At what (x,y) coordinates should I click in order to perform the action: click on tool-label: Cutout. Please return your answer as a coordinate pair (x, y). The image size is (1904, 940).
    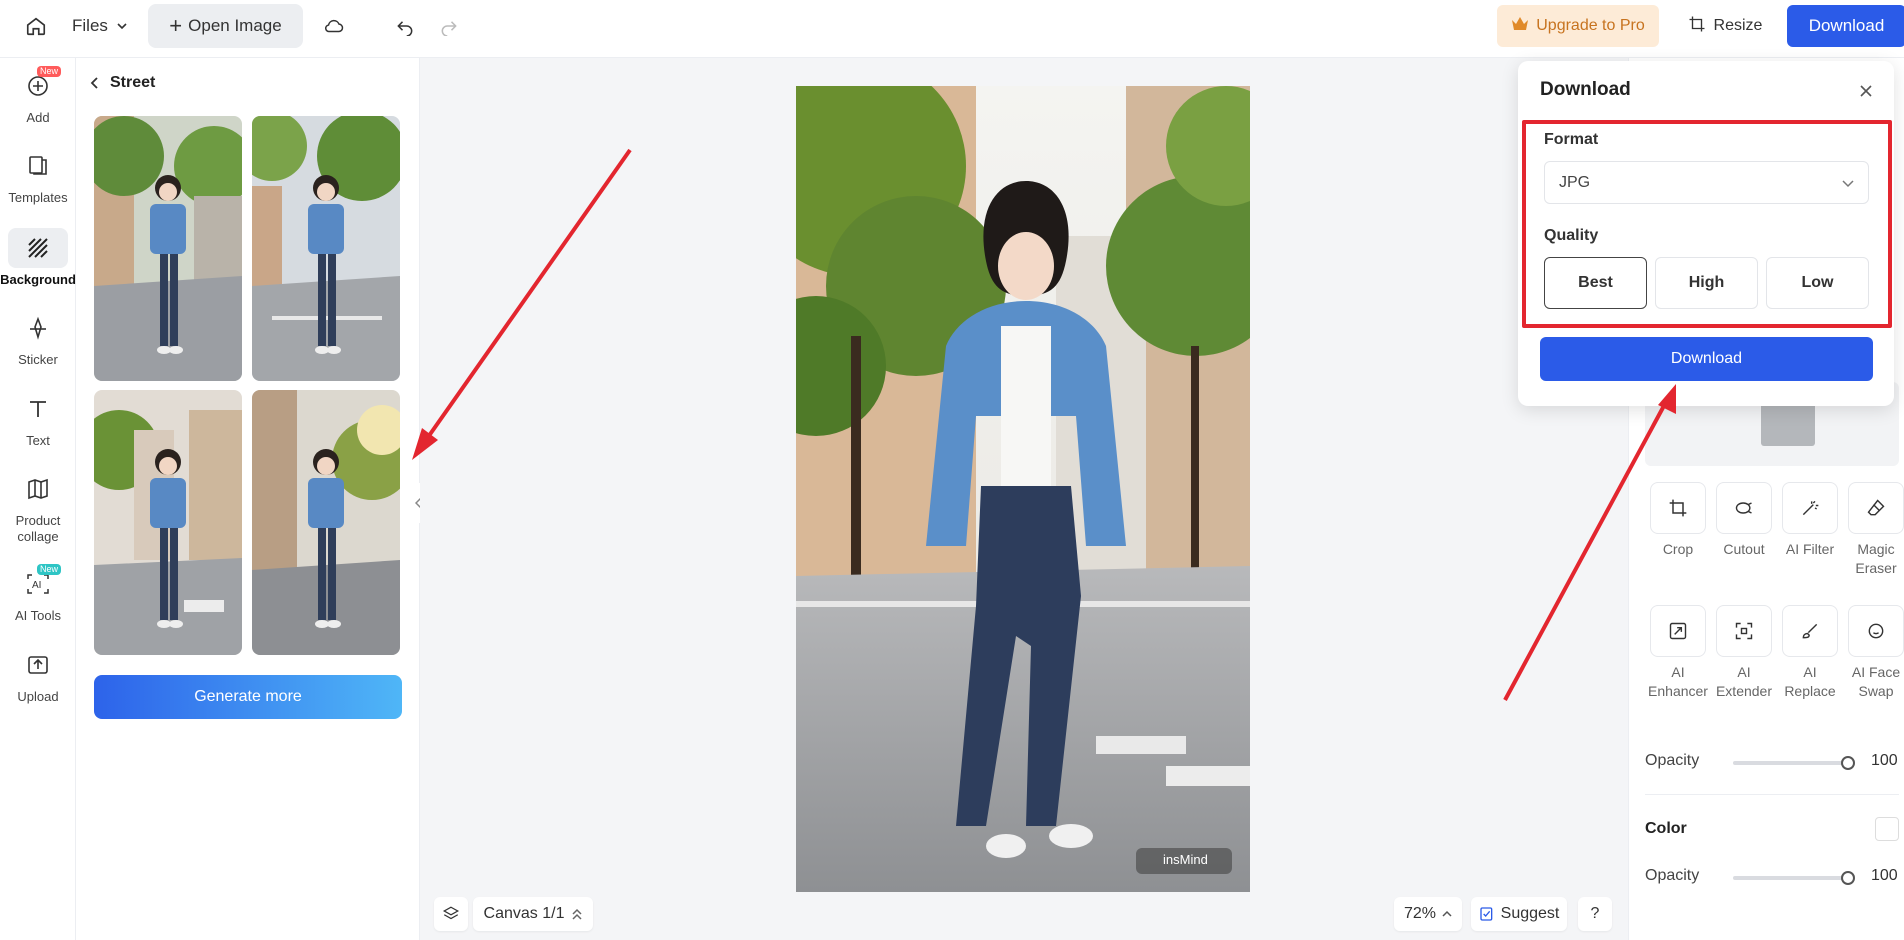
    Looking at the image, I should click on (1744, 549).